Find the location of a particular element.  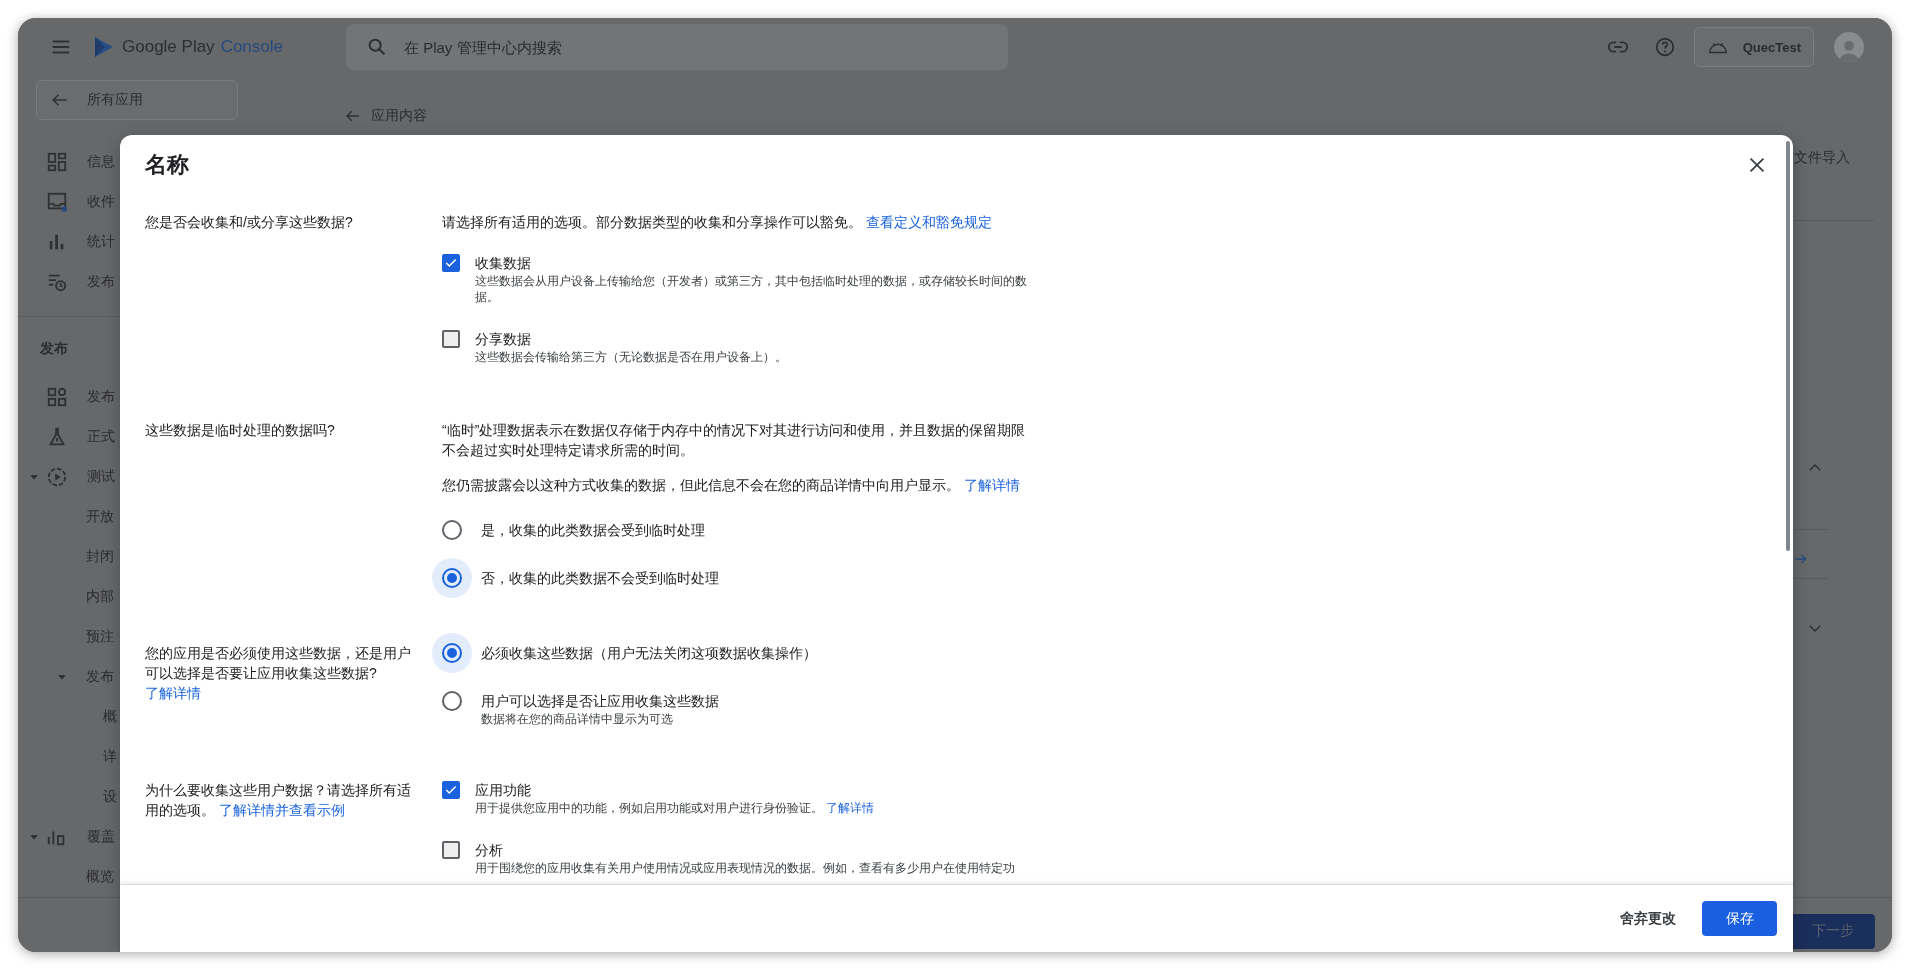

option-description: 数据将在您的商品详情中显示为可选 is located at coordinates (577, 719).